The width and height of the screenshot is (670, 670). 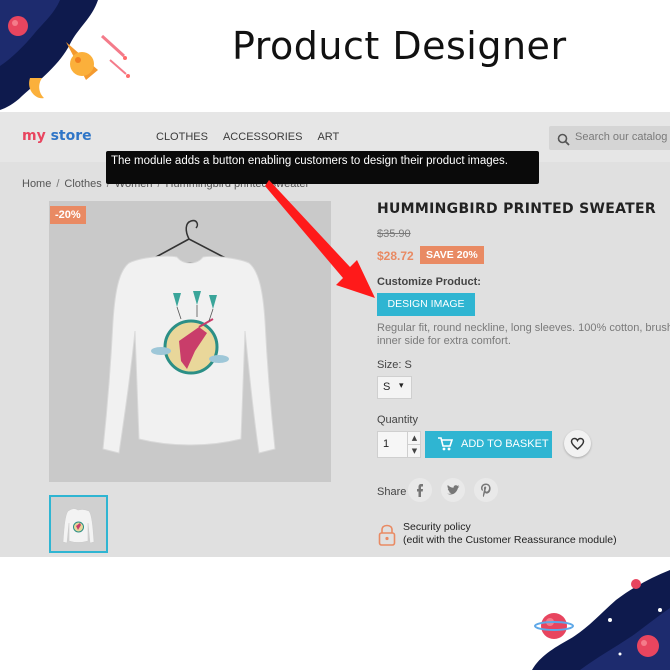 I want to click on space-decoration-bottom, so click(x=595, y=620).